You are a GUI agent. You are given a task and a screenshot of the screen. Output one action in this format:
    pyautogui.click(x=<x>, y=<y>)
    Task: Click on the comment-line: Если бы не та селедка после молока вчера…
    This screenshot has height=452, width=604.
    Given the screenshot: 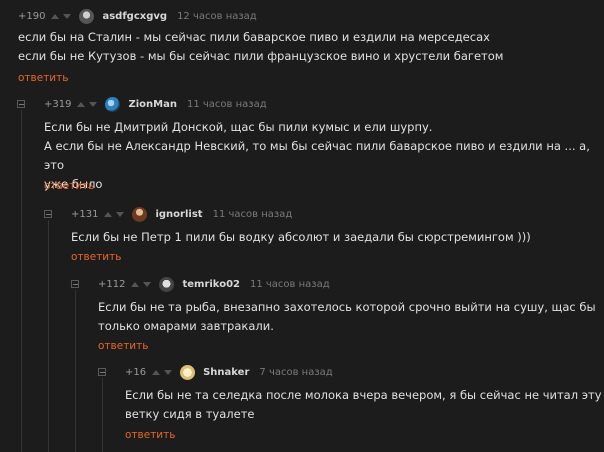 What is the action you would take?
    pyautogui.click(x=363, y=395)
    